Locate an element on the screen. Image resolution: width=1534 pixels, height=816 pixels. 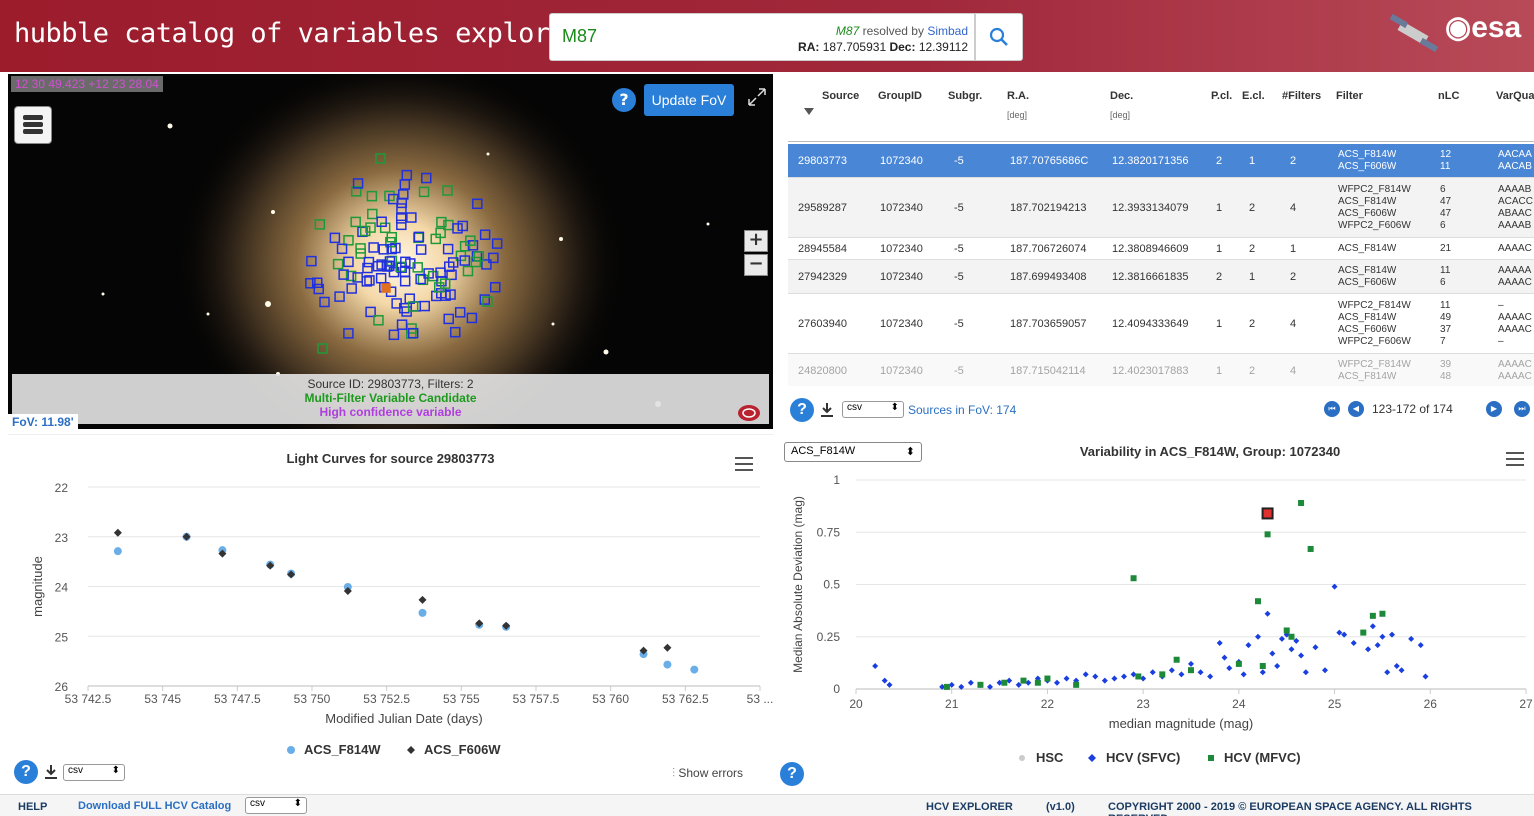
legend-f814w: ACS_F814W is located at coordinates (342, 749).